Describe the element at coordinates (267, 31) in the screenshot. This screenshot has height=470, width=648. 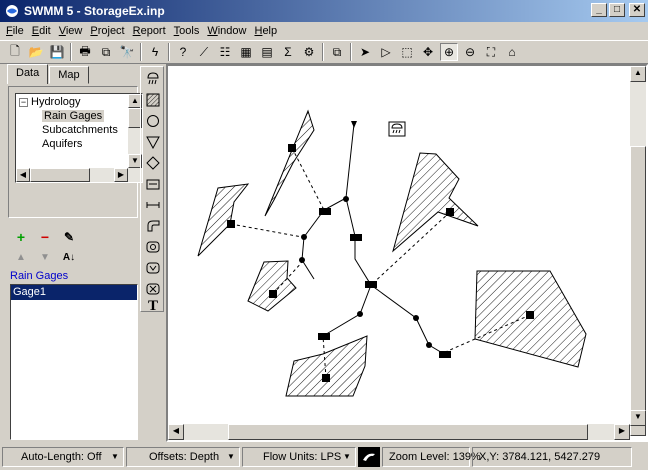
I see `menu-help: Help` at that location.